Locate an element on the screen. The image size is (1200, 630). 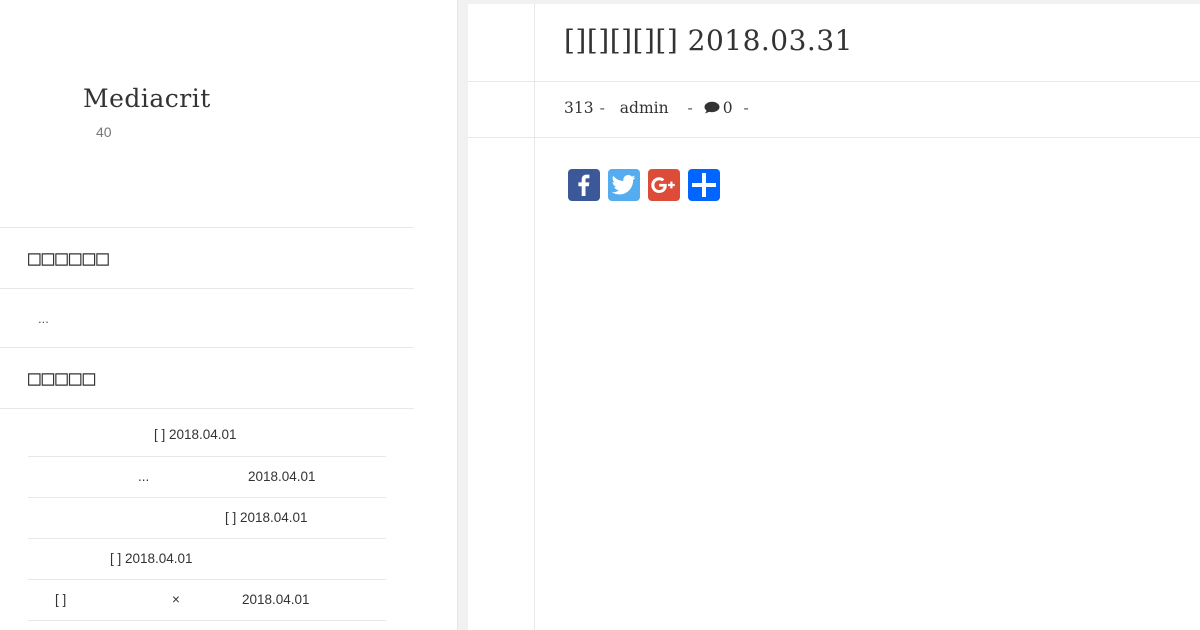
share-buttons is located at coordinates (644, 185).